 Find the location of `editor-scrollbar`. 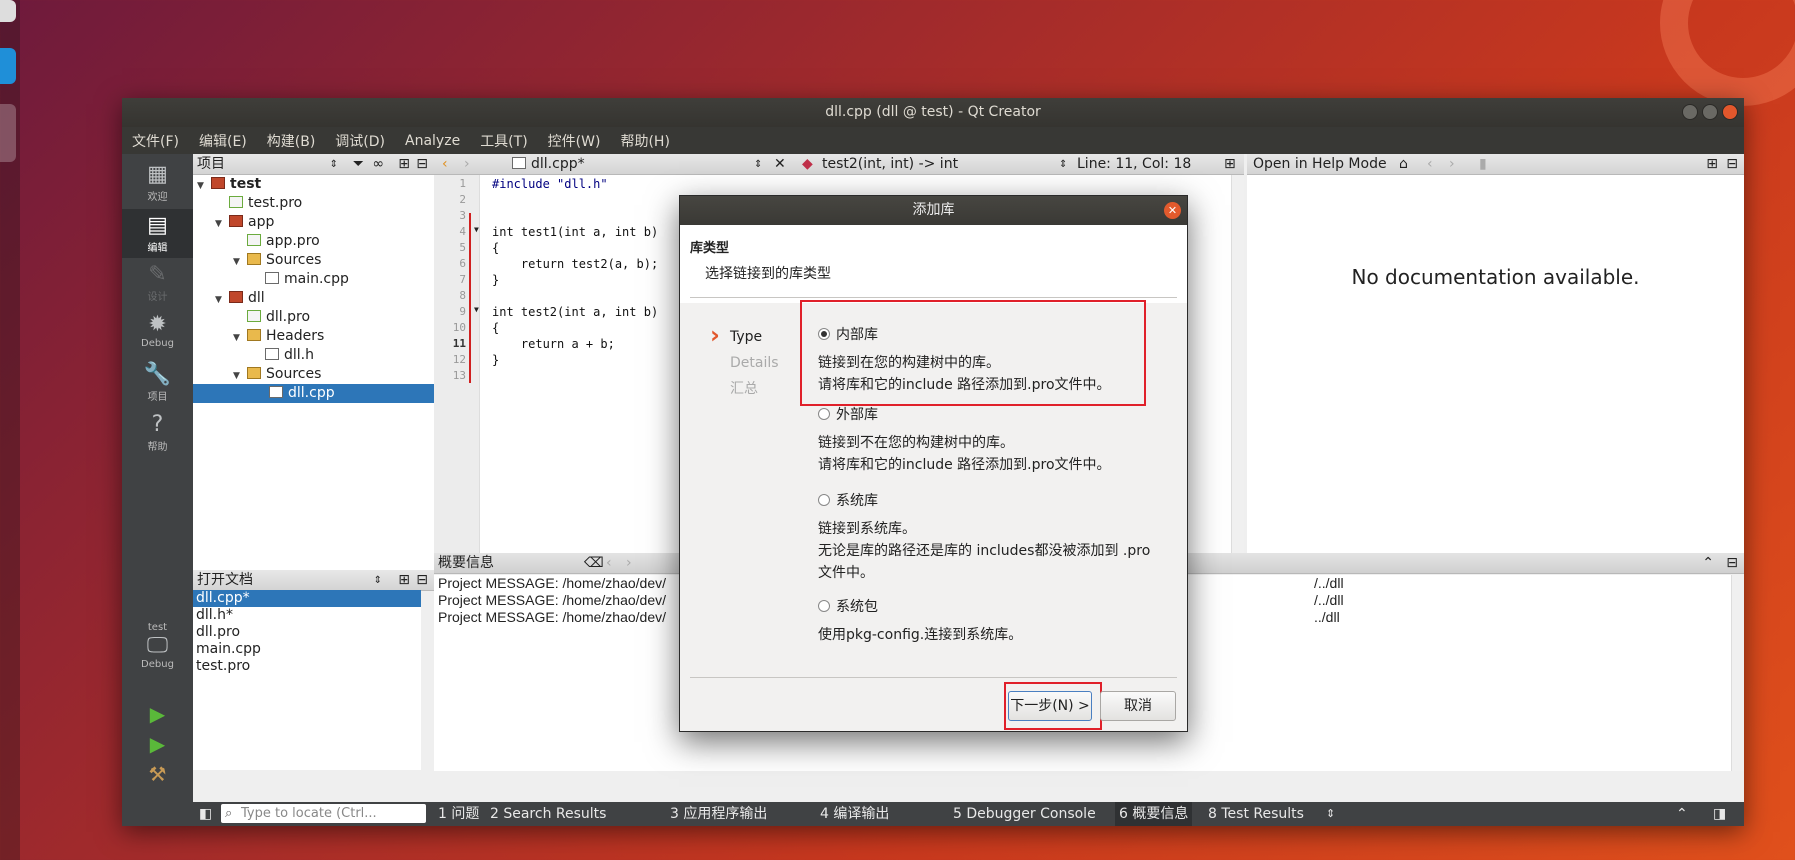

editor-scrollbar is located at coordinates (1237, 364).